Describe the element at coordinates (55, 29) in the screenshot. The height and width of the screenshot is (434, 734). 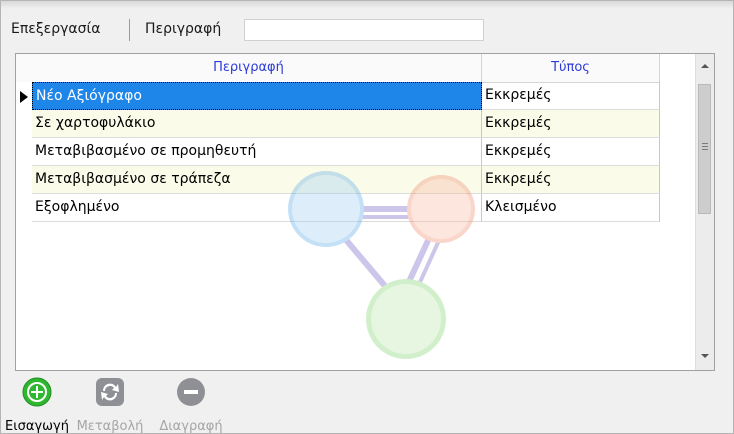
I see `edit-mode-label: Επεξεργασία` at that location.